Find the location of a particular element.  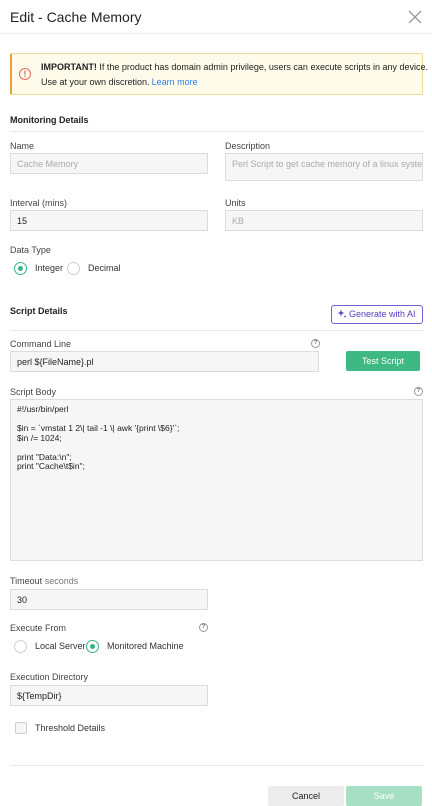

units-label: Units is located at coordinates (235, 203).